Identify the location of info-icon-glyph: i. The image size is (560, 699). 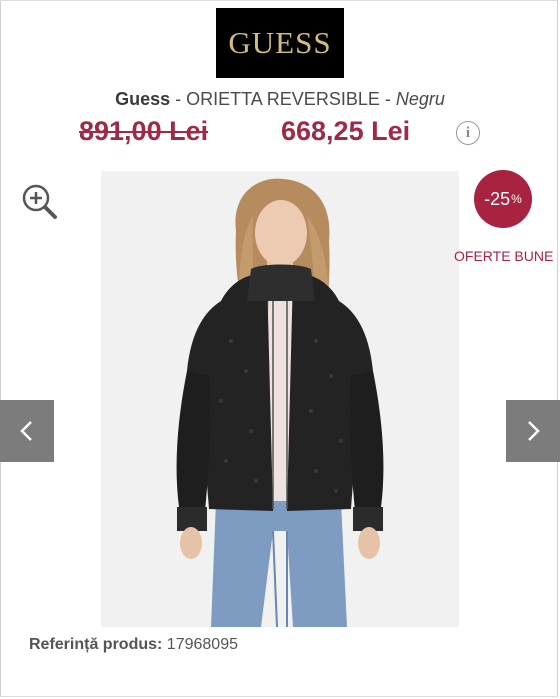
(468, 132).